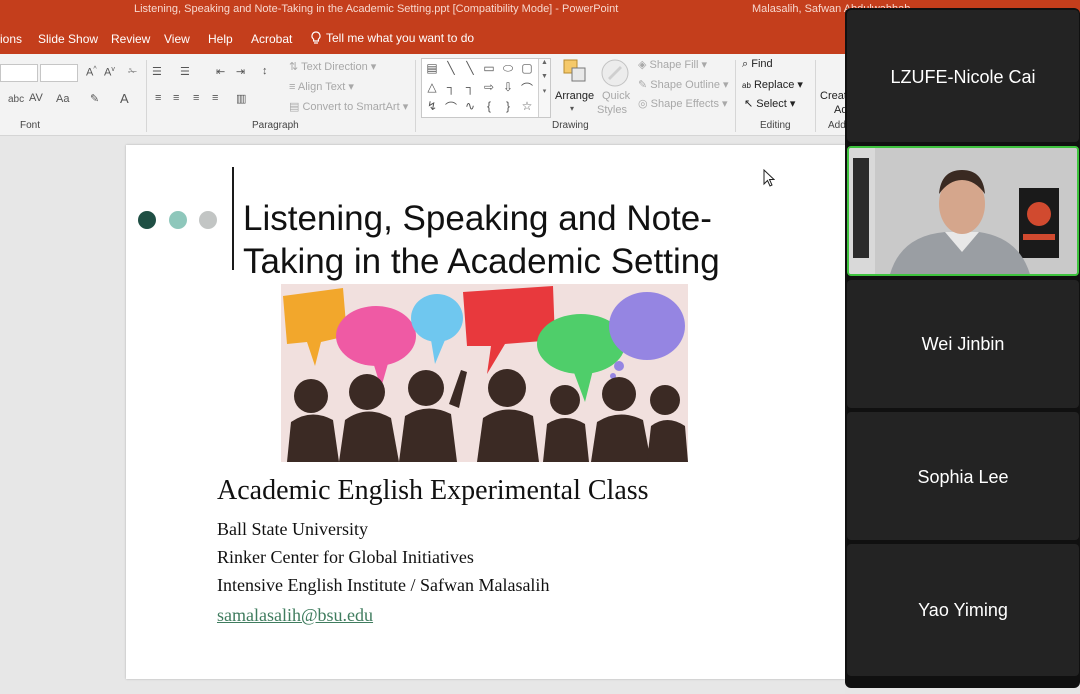  Describe the element at coordinates (775, 125) in the screenshot. I see `group-label-editing: Editing` at that location.